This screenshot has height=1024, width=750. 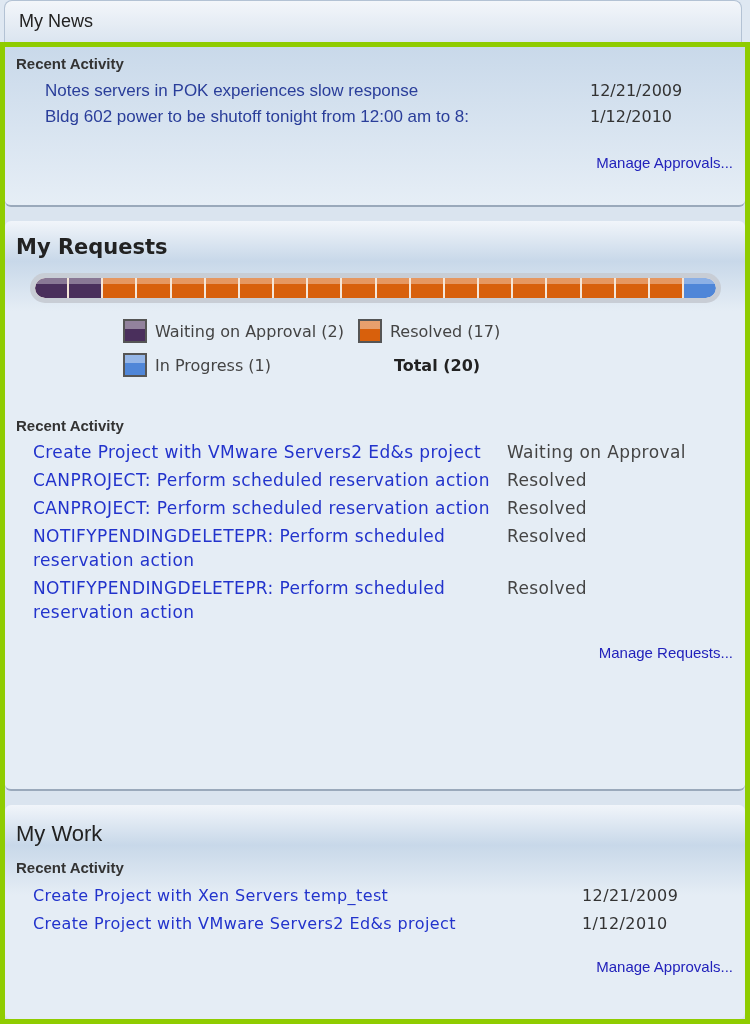 What do you see at coordinates (92, 247) in the screenshot?
I see `panel-title: My Requests` at bounding box center [92, 247].